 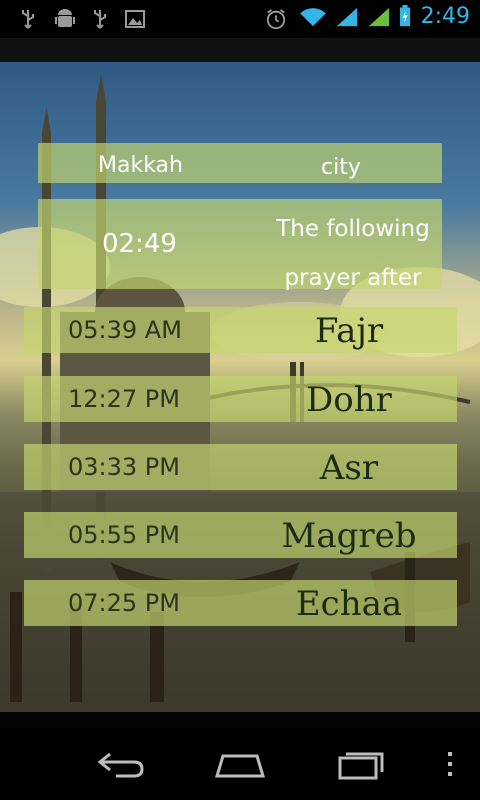 I want to click on prayer-time: 03:33 PM, so click(x=124, y=467).